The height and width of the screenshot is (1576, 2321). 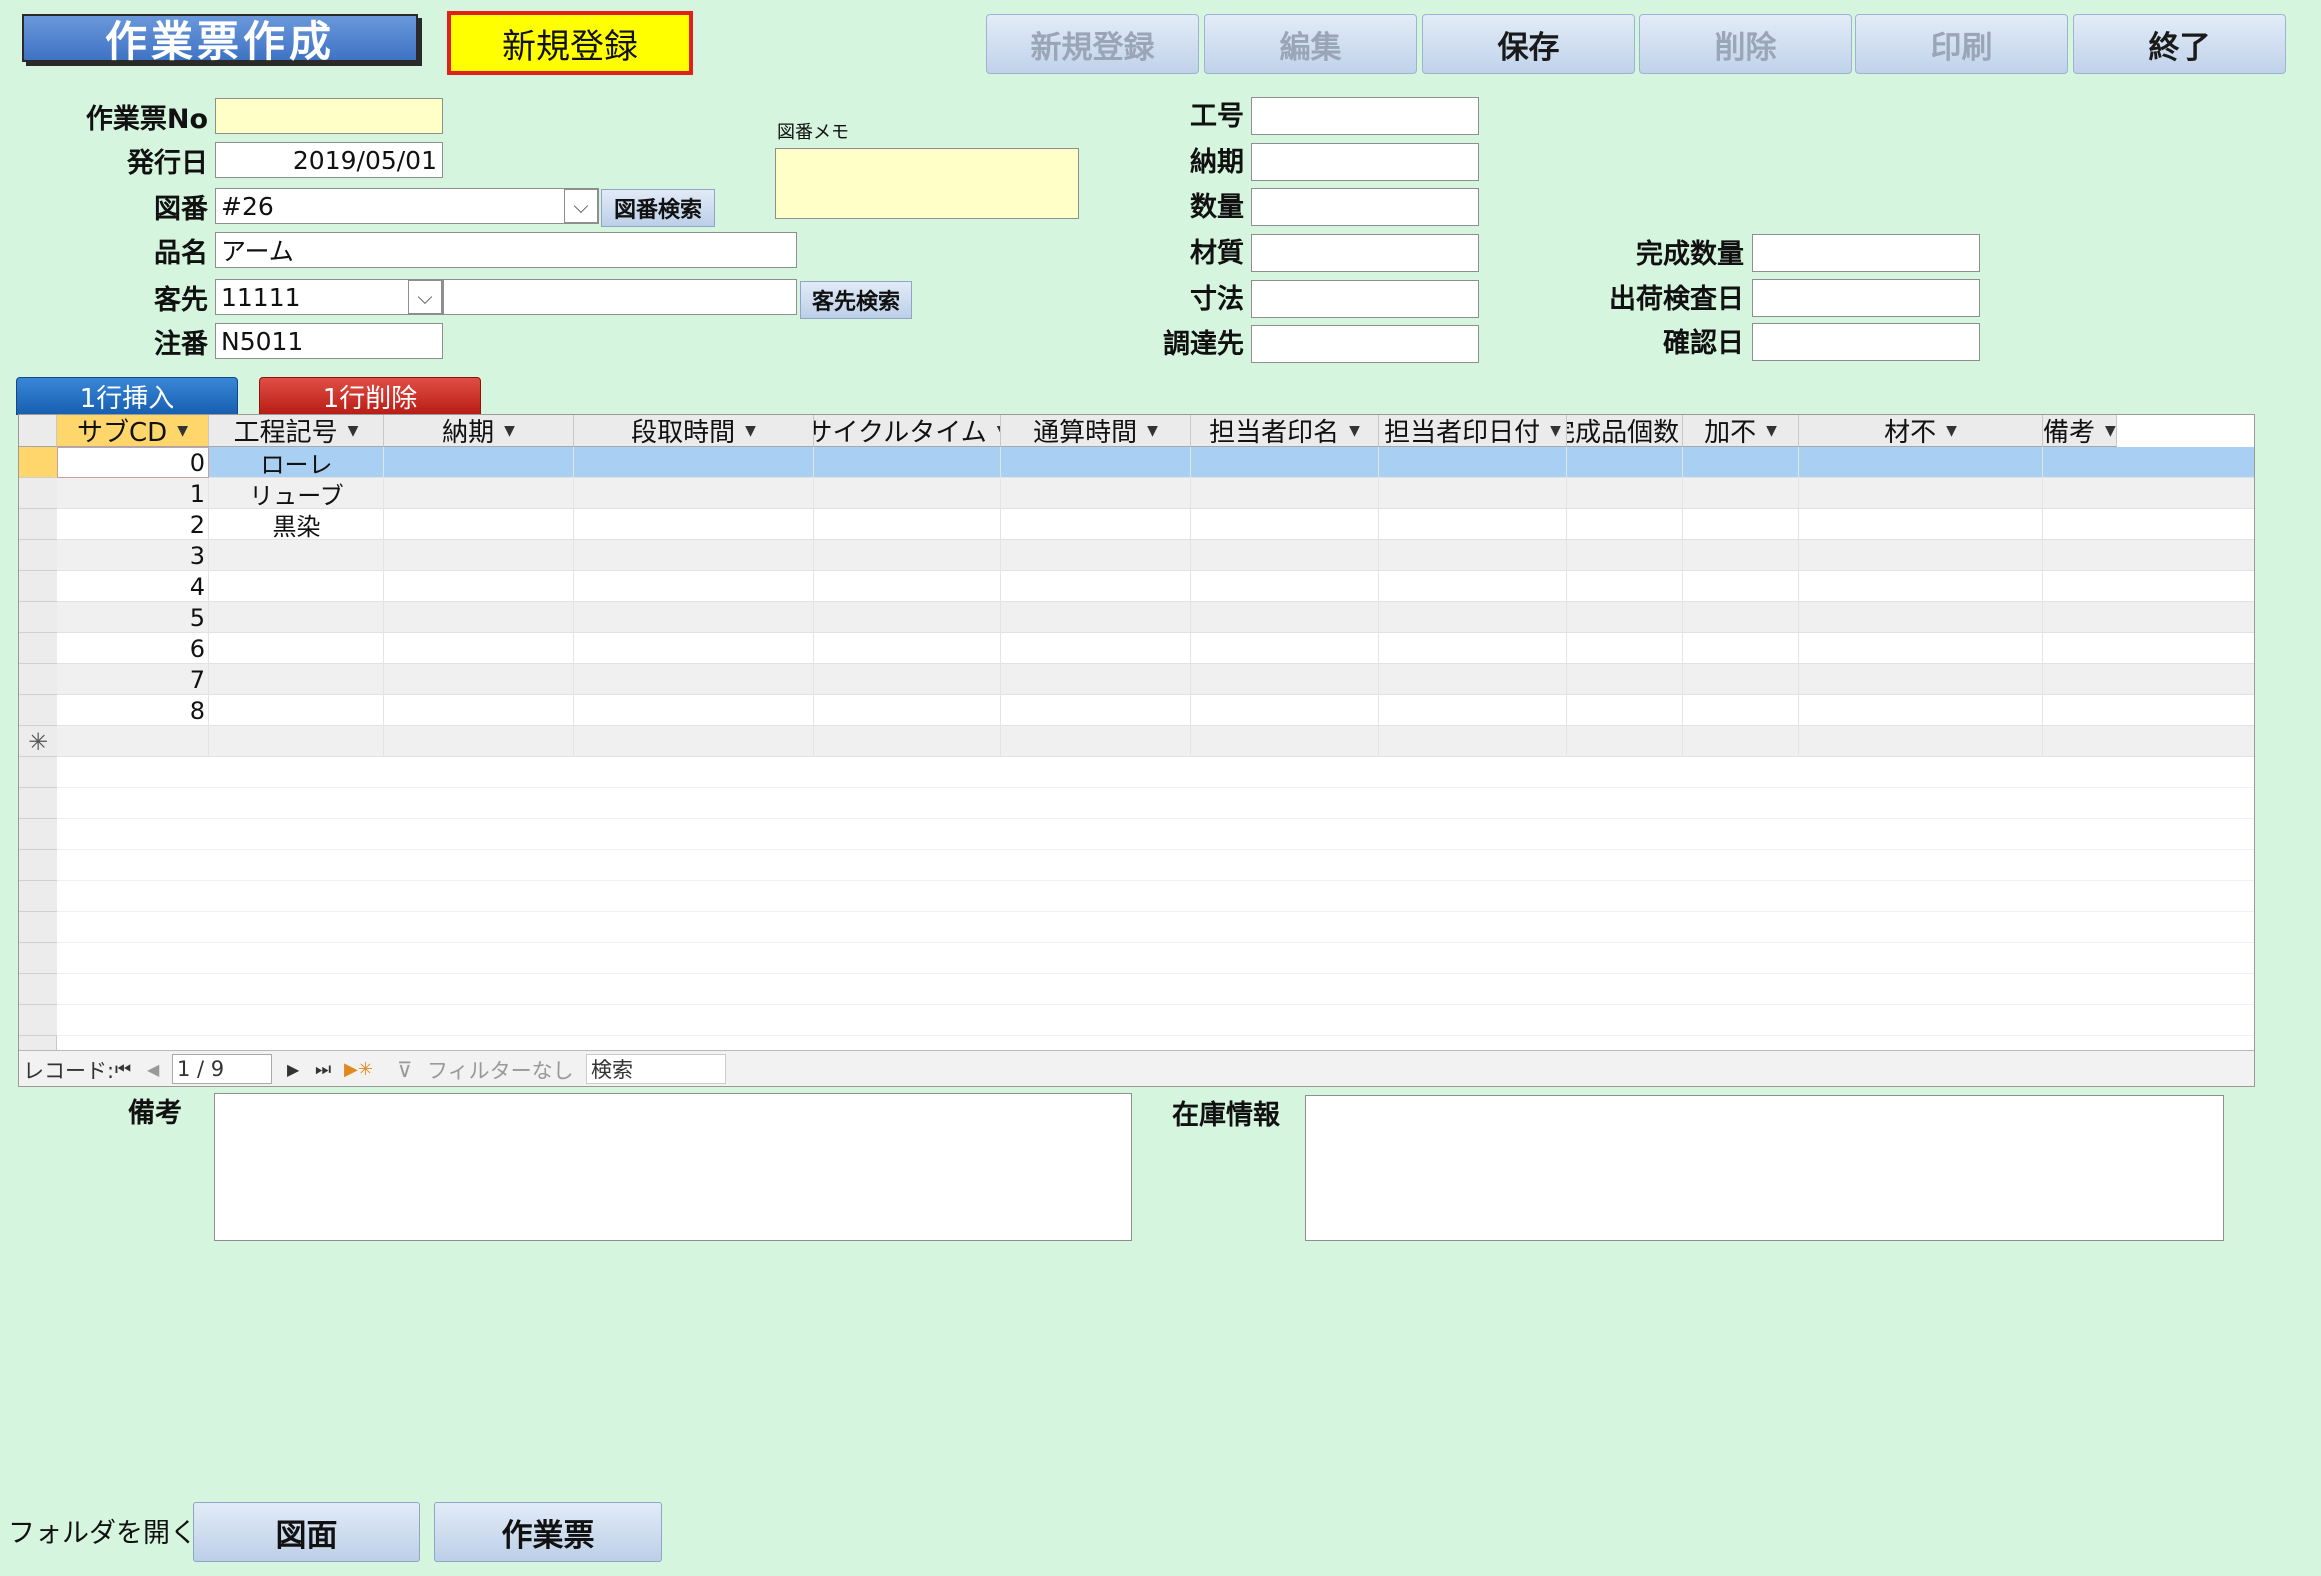 What do you see at coordinates (1365, 162) in the screenshot?
I see `due-date-field` at bounding box center [1365, 162].